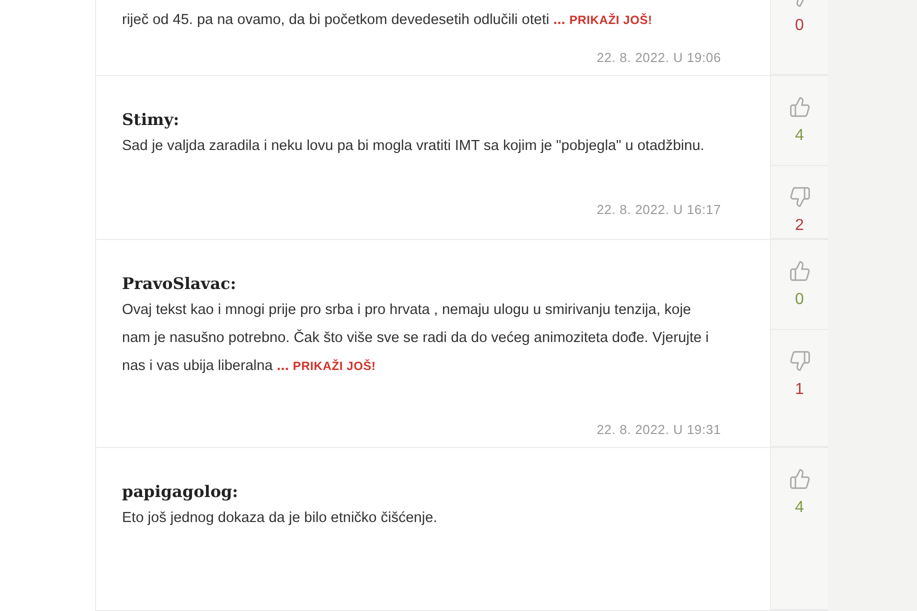 This screenshot has width=917, height=611. What do you see at coordinates (416, 338) in the screenshot?
I see `comment-text: Ovaj tekst kao i mnogi prije pro srba i pro hrvata , nemaju ulogu u smirivanju tenzija, koje nam je nasušno potrebno. Čak što više sve se radi da do većeg animoziteta dođe. Vjerujte i nas i vas ubija liberalna ... PRIKAŽI JOŠ!` at bounding box center [416, 338].